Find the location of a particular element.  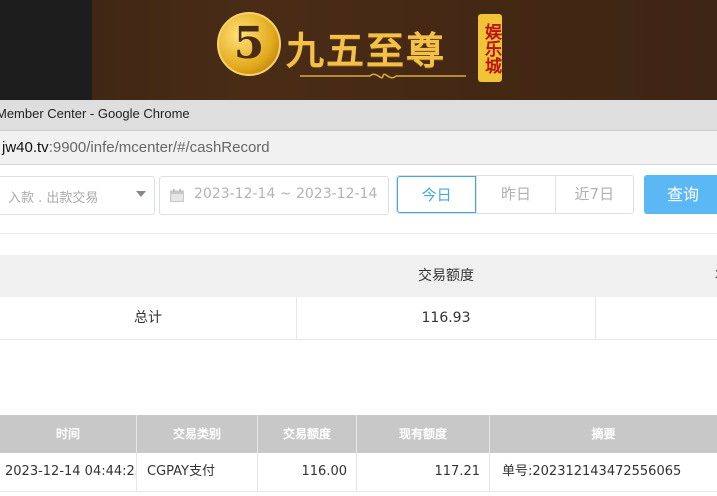

chevron-down-icon is located at coordinates (141, 194).